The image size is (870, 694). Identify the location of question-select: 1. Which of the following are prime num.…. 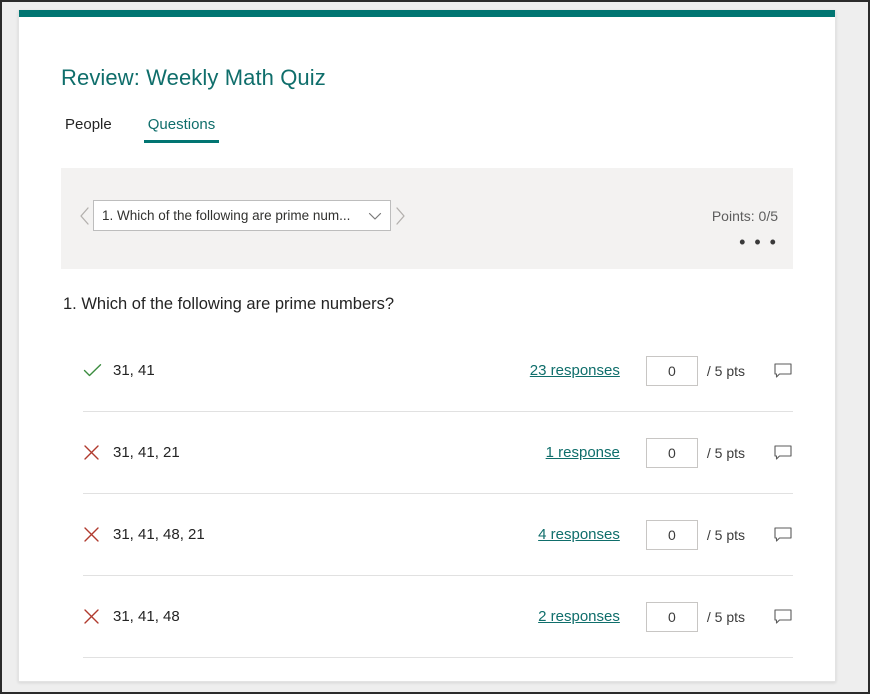
(242, 215).